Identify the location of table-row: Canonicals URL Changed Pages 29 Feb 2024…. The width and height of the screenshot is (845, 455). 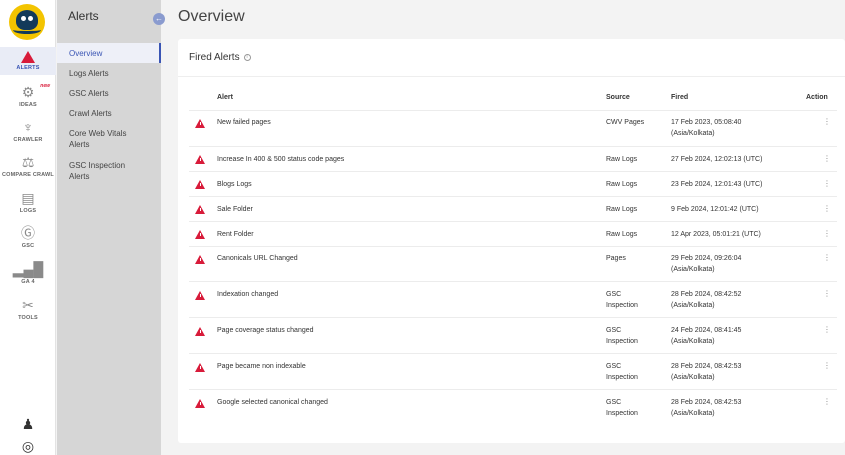
(513, 263).